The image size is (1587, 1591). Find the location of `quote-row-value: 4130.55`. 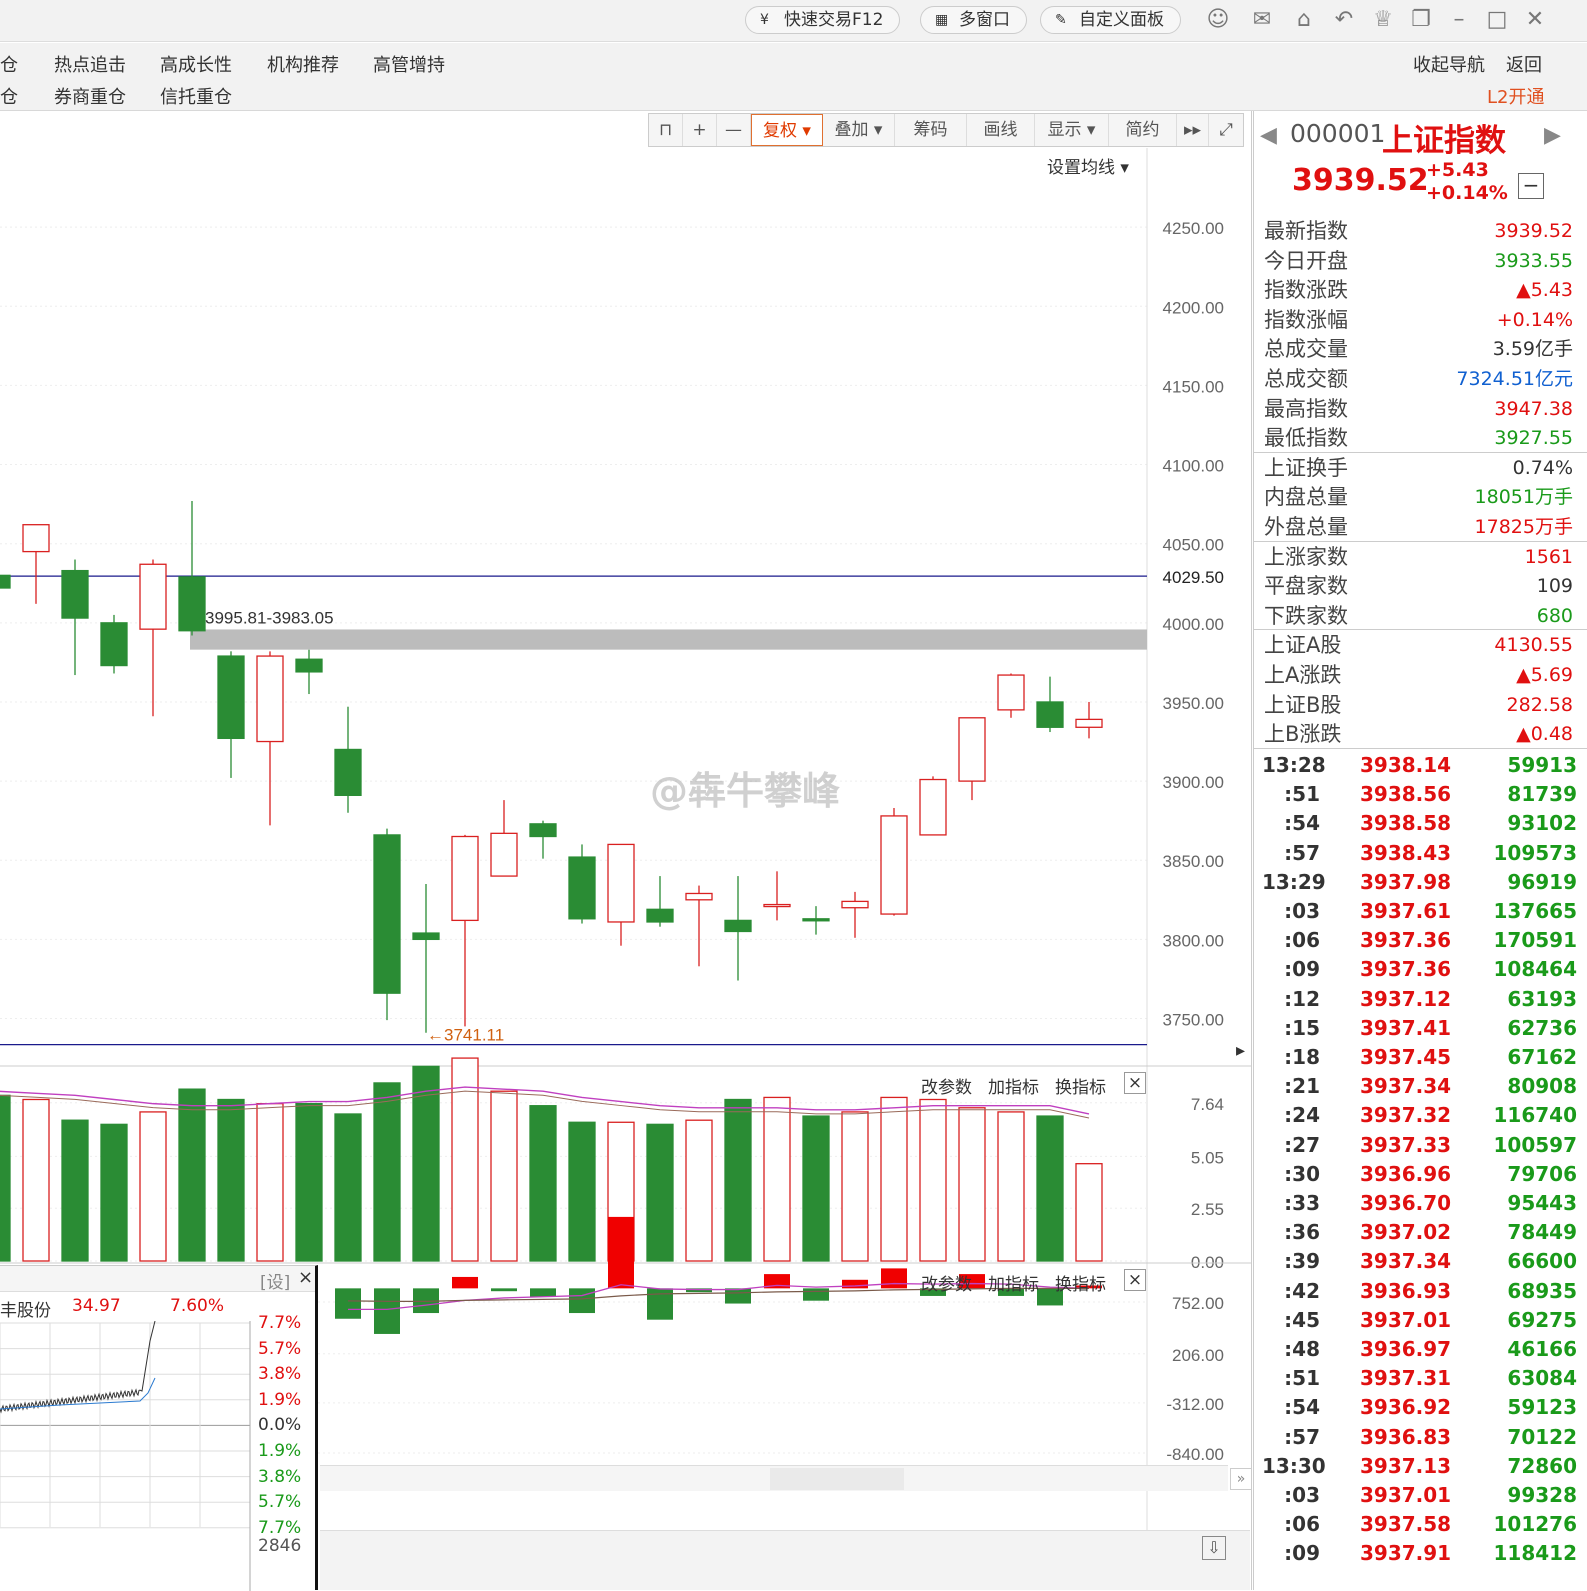

quote-row-value: 4130.55 is located at coordinates (1533, 645).